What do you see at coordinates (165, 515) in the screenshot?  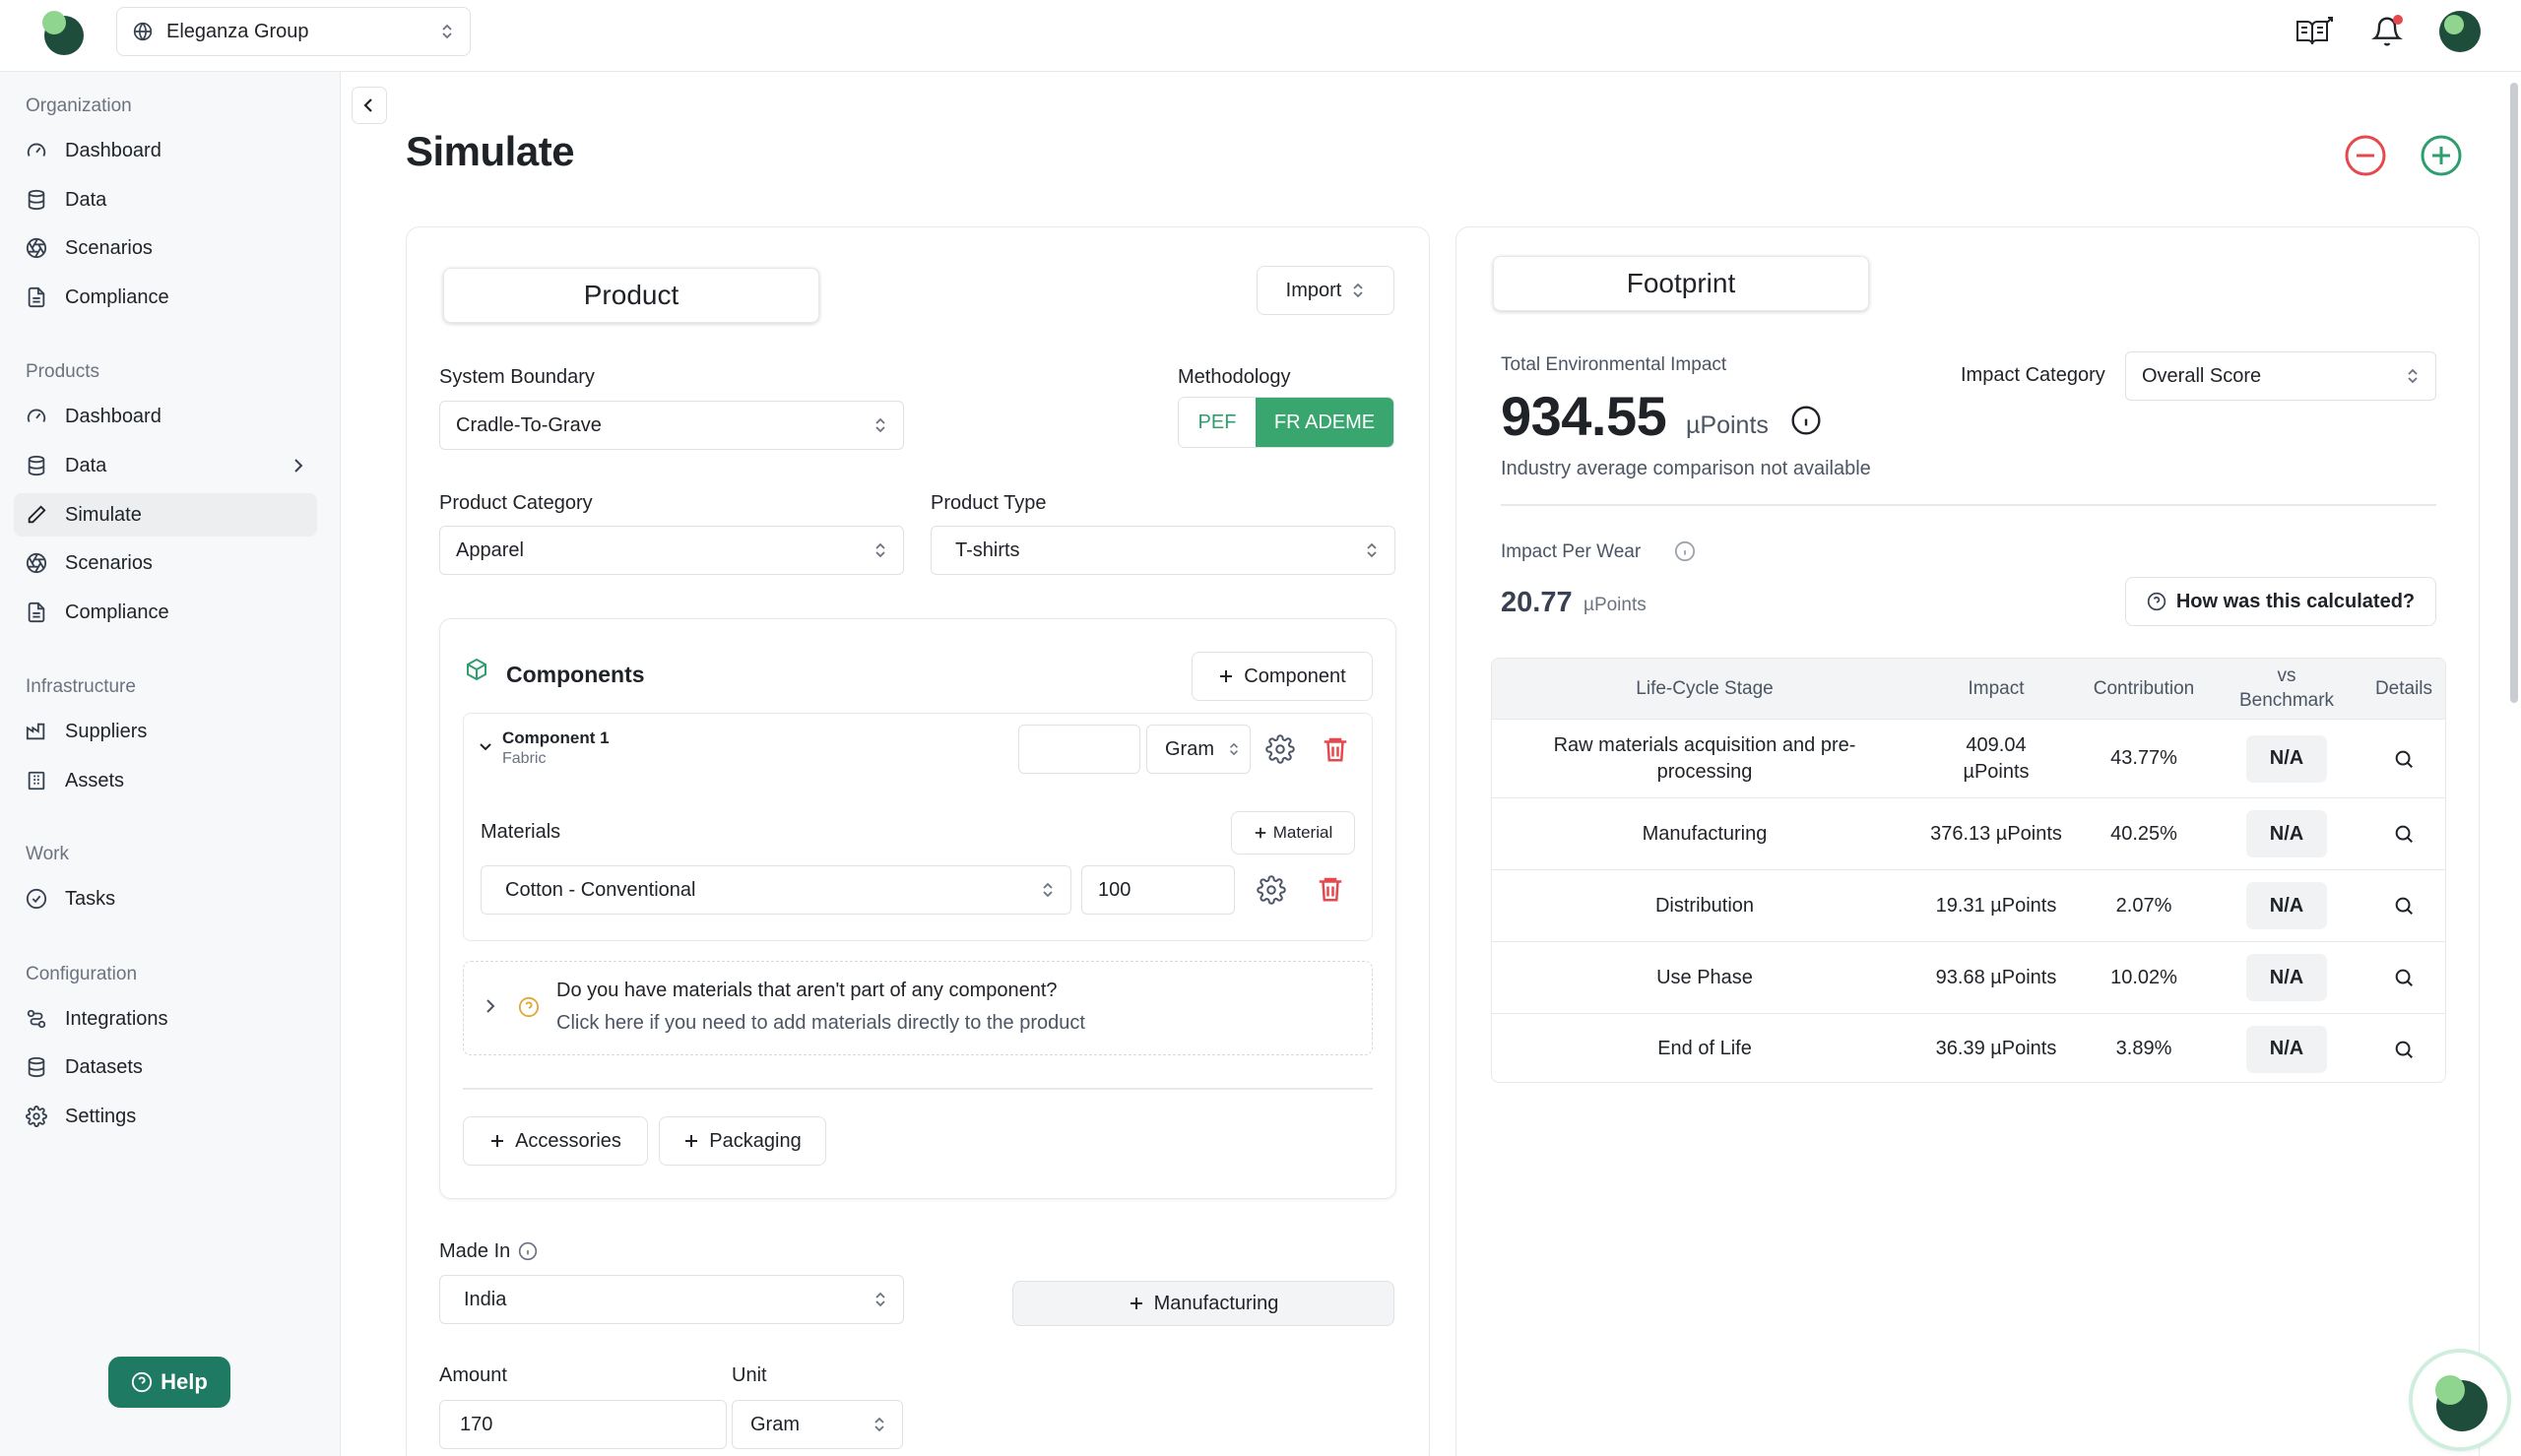 I see `sidebar-item-products-simulate: Simulate` at bounding box center [165, 515].